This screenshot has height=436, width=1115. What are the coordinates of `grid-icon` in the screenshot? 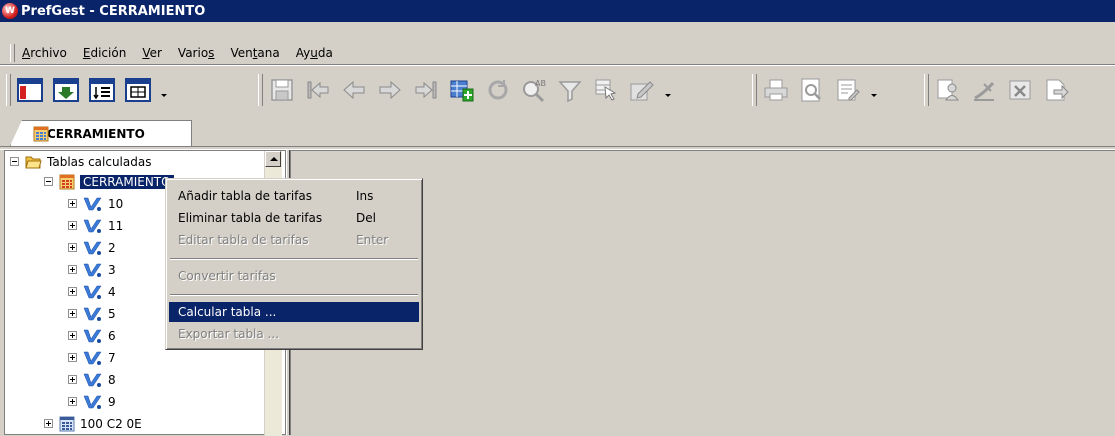 It's located at (138, 90).